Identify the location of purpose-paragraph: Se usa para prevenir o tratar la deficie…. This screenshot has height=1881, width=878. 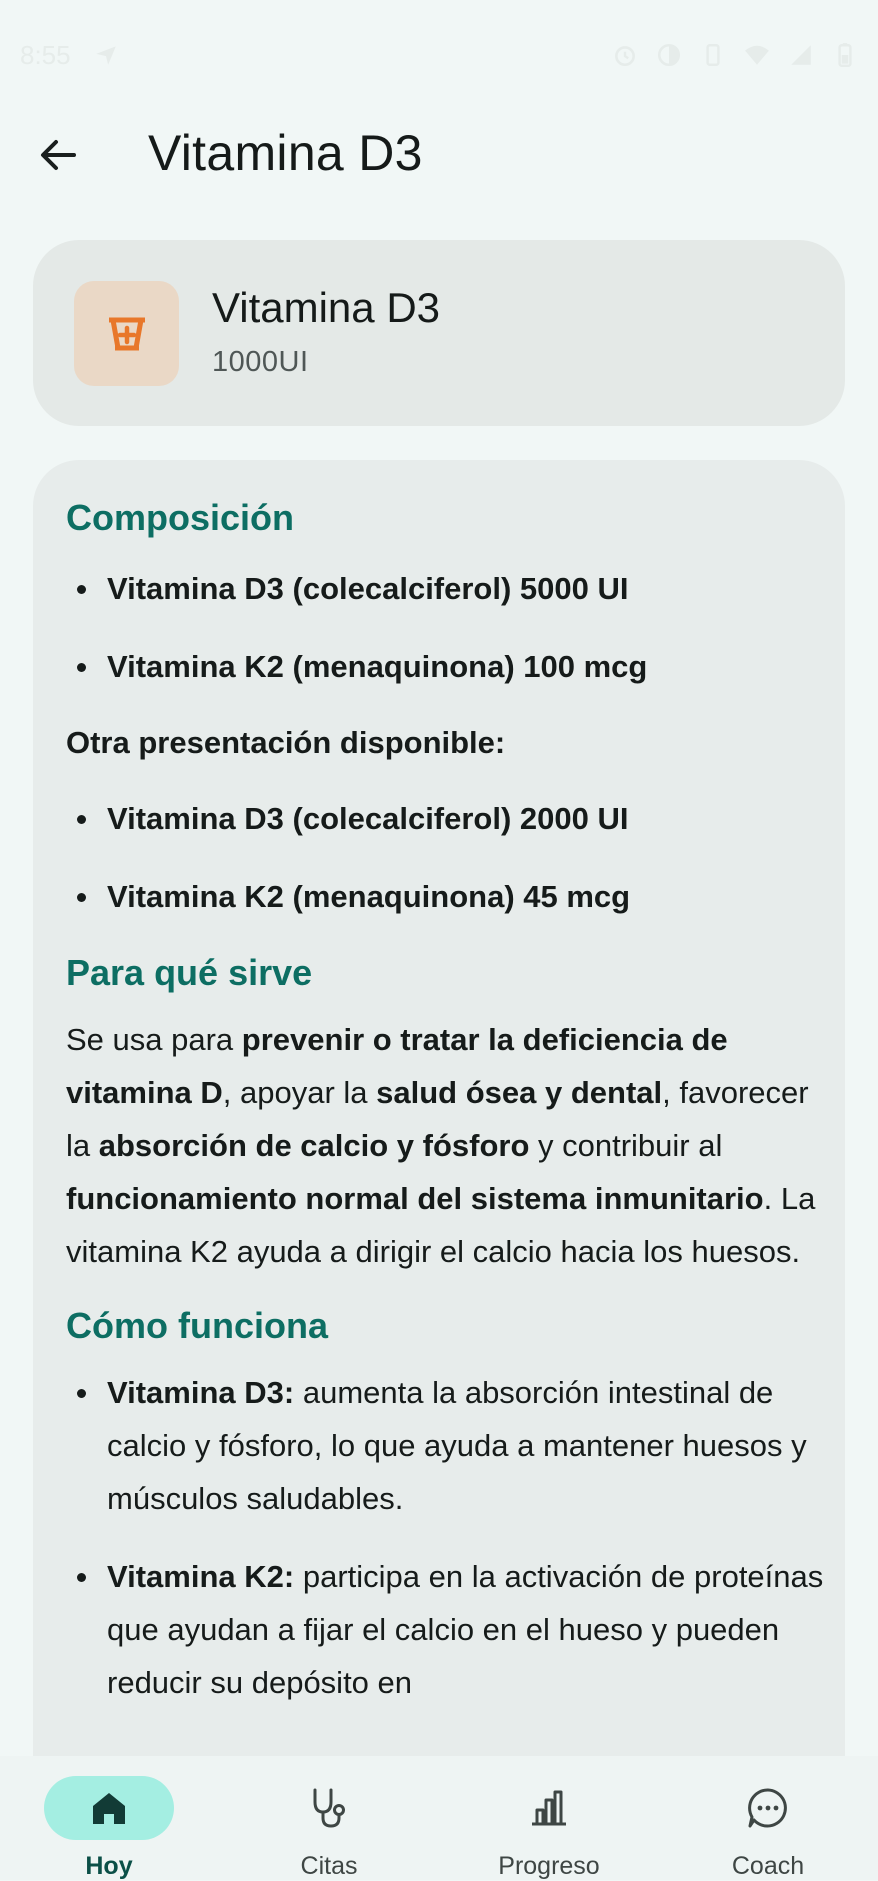
(441, 1145).